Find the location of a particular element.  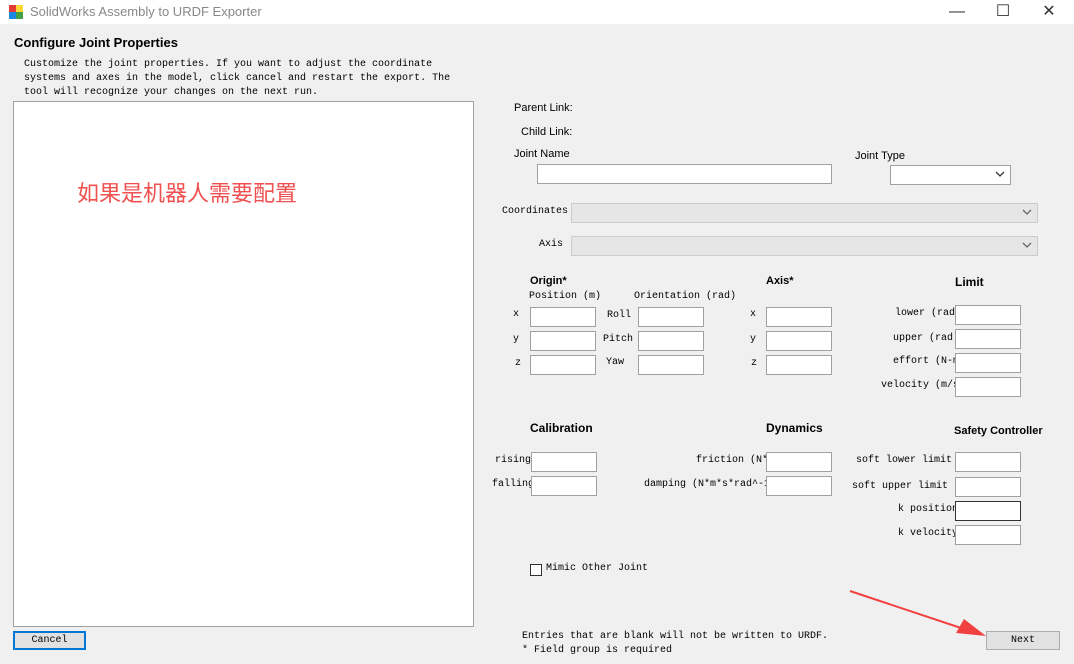

origin-x-input is located at coordinates (563, 317).